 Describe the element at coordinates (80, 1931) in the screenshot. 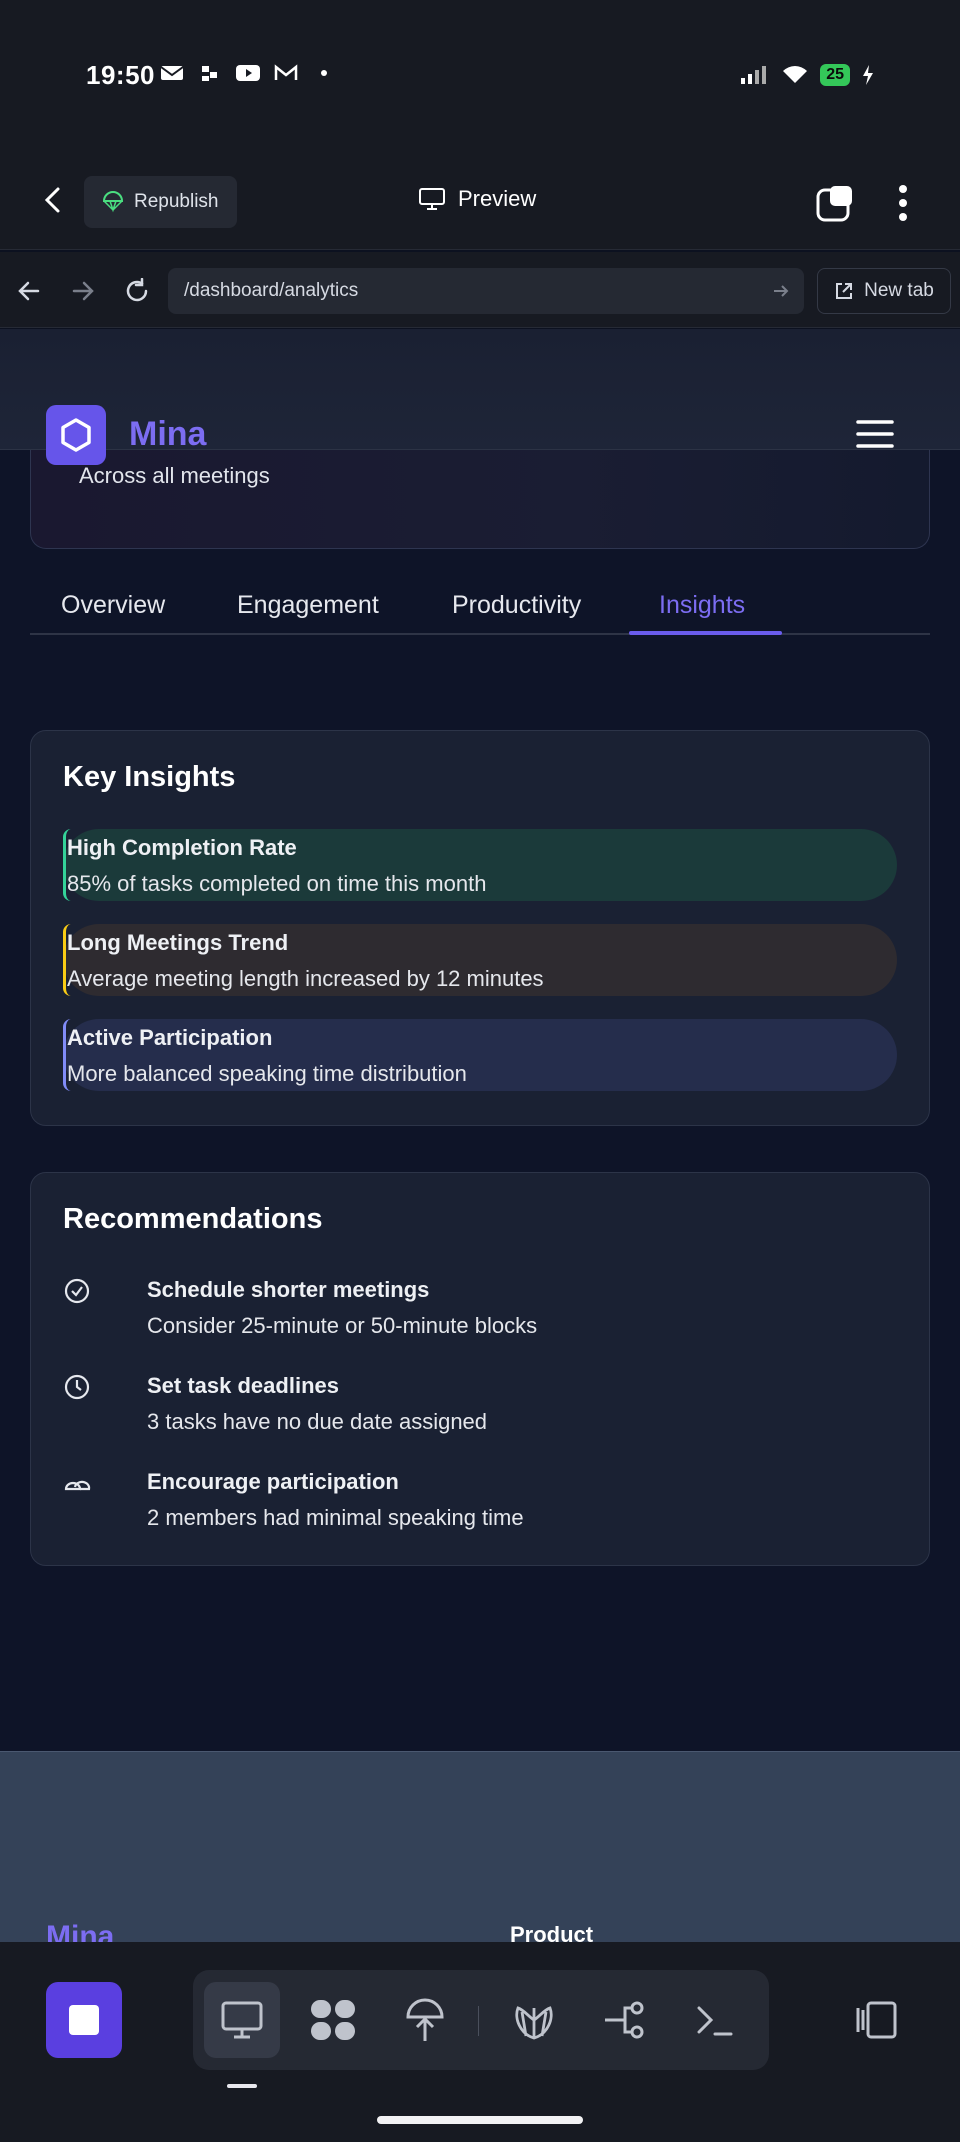

I see `footer-brand: Mina` at that location.